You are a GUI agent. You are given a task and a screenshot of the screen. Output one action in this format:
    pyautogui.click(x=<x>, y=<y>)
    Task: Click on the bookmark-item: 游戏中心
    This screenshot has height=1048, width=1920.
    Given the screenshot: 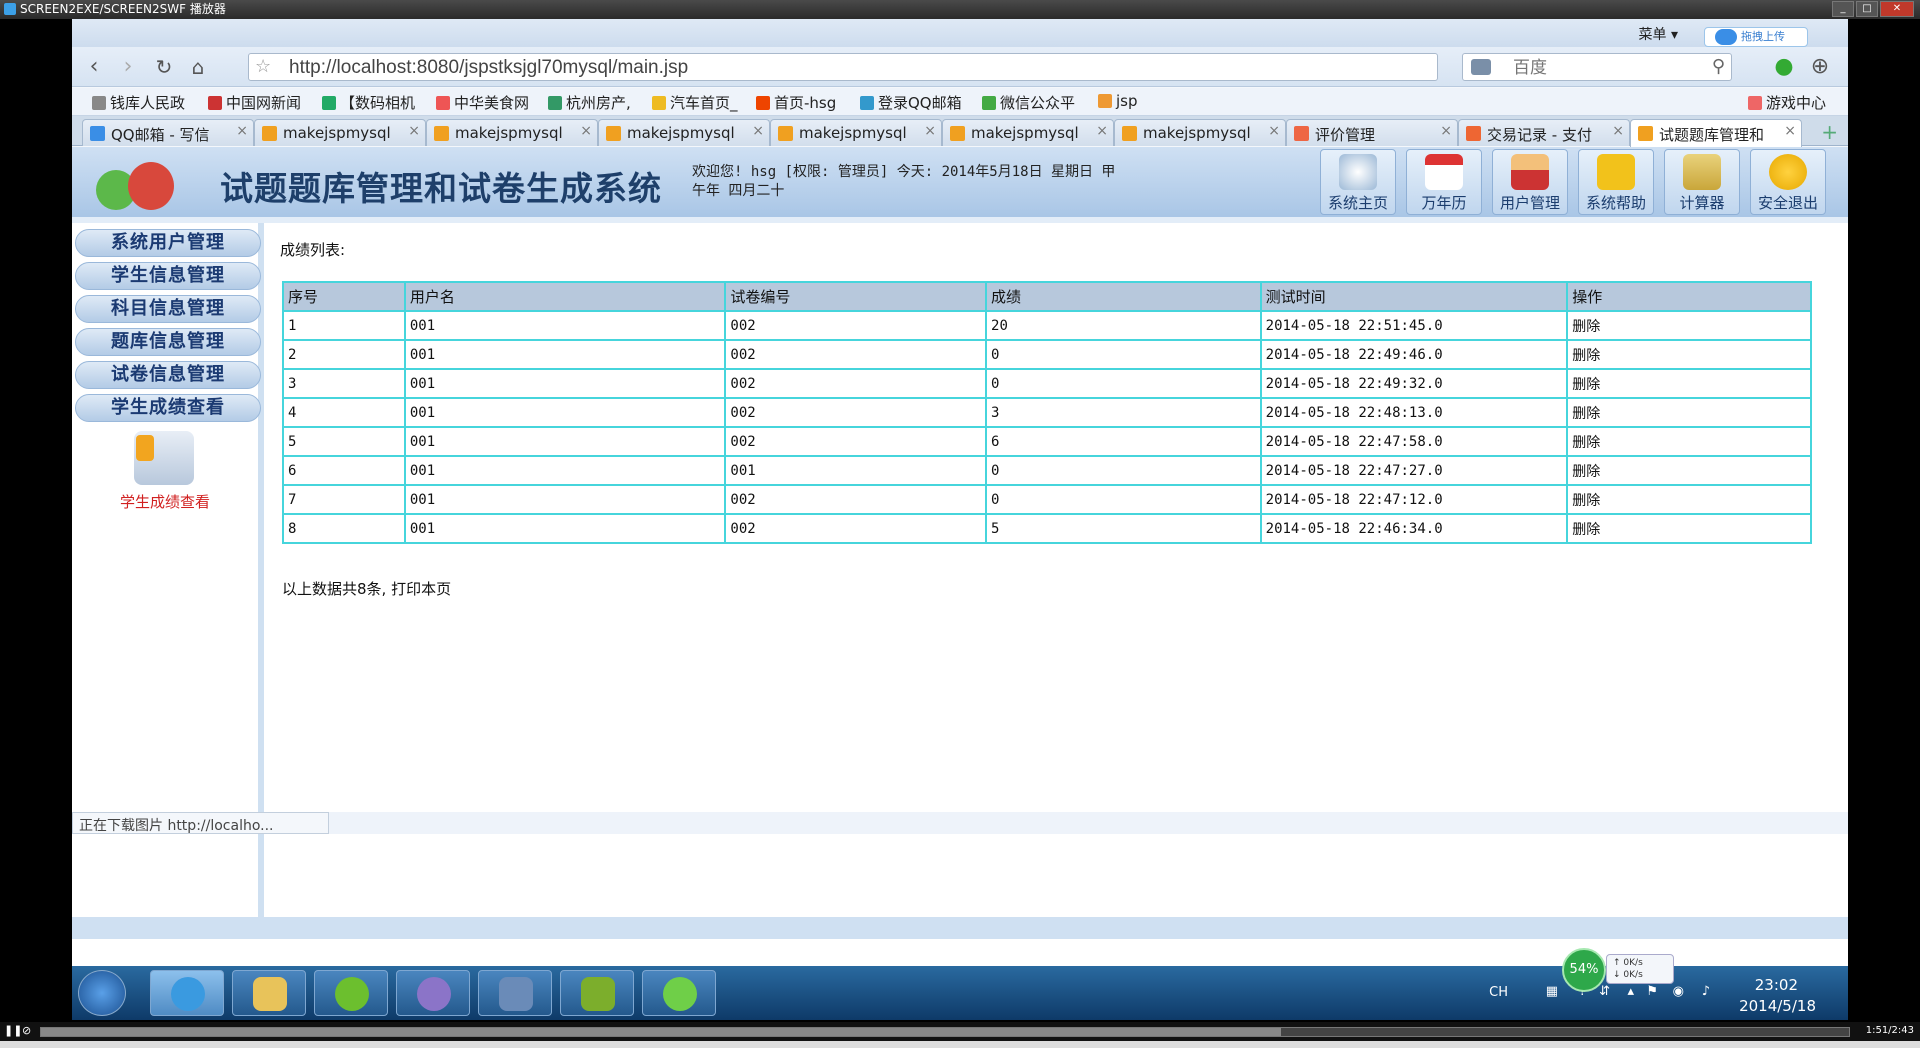 What is the action you would take?
    pyautogui.click(x=1787, y=102)
    